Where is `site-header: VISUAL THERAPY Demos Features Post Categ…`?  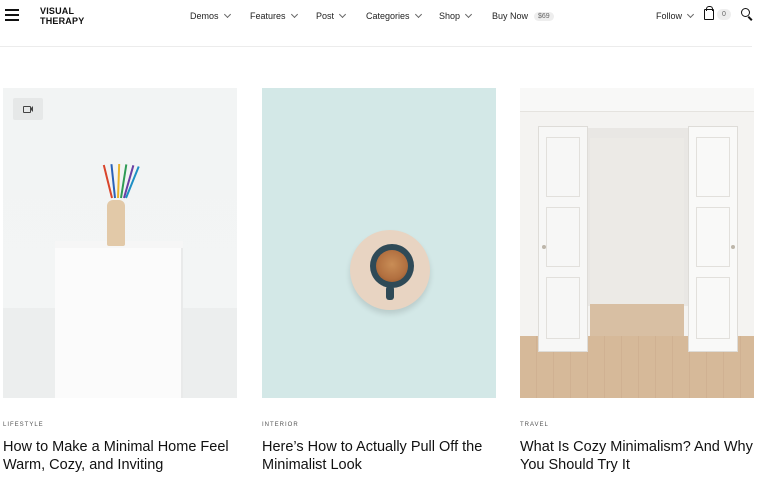
site-header: VISUAL THERAPY Demos Features Post Categ… is located at coordinates (380, 16).